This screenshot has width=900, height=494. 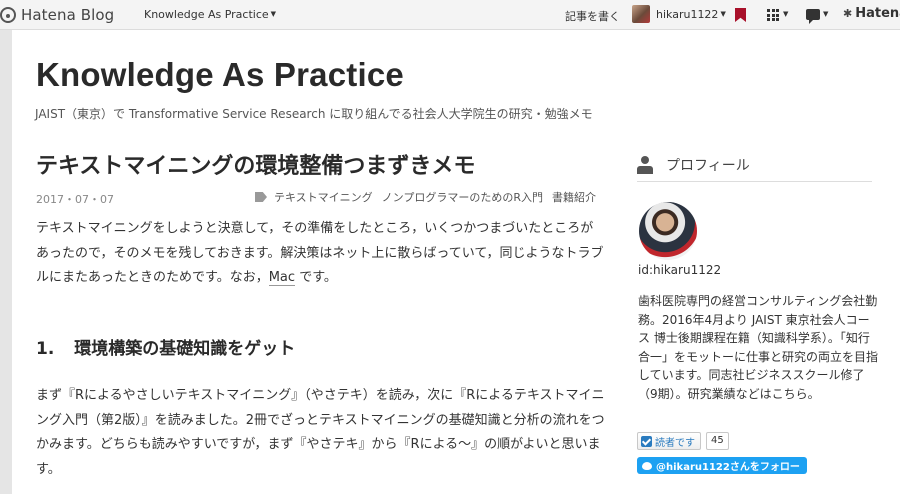 What do you see at coordinates (728, 467) in the screenshot?
I see `twitter-follow-label: @hikaru1122さんをフォロー` at bounding box center [728, 467].